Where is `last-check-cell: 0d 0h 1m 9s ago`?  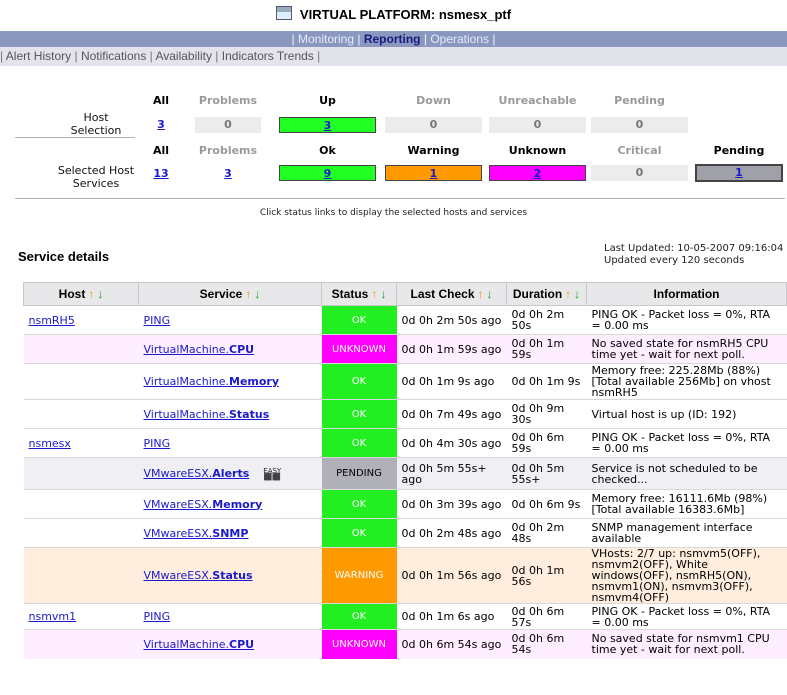 last-check-cell: 0d 0h 1m 9s ago is located at coordinates (451, 381).